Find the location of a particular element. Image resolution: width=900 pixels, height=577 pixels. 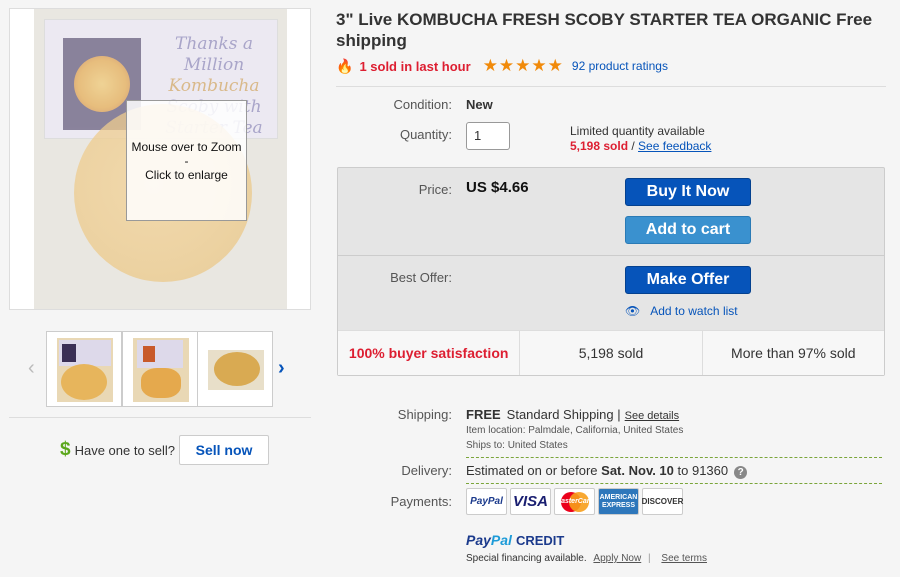

percent-sold-stat: More than 97% sold is located at coordinates (793, 353).